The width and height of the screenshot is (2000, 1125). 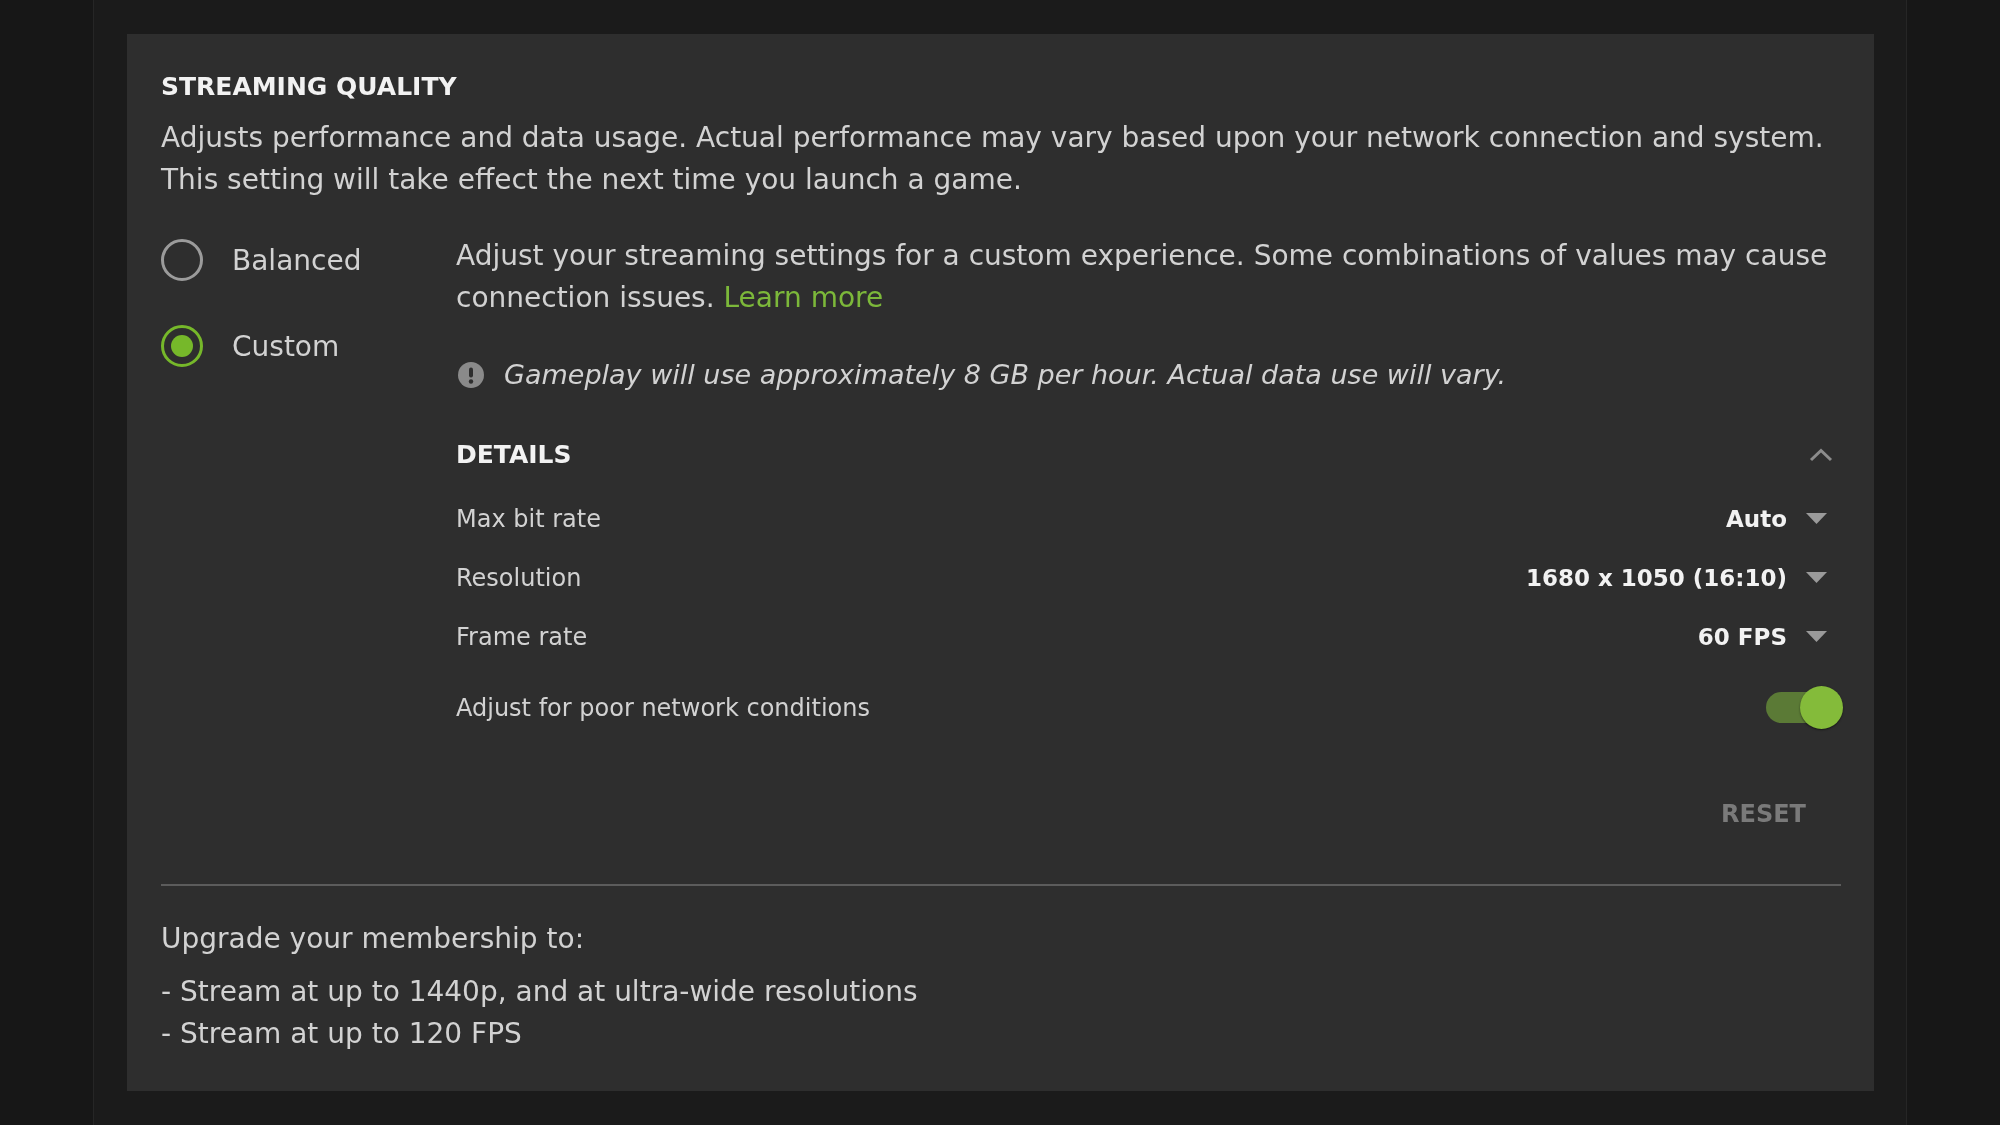 What do you see at coordinates (519, 577) in the screenshot?
I see `setting-label: Resolution` at bounding box center [519, 577].